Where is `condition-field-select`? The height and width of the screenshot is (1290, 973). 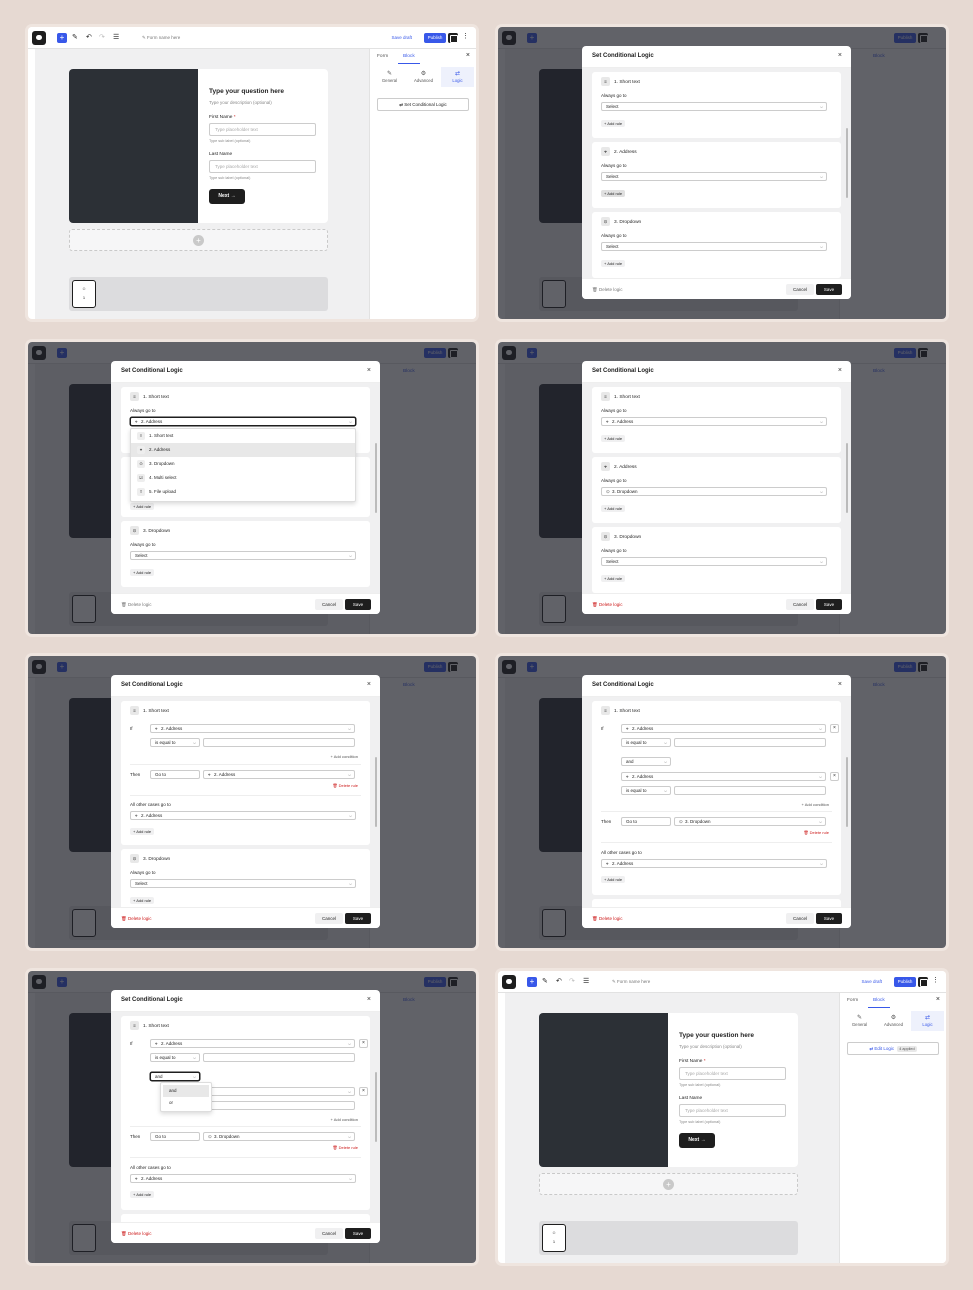
condition-field-select is located at coordinates (279, 1091).